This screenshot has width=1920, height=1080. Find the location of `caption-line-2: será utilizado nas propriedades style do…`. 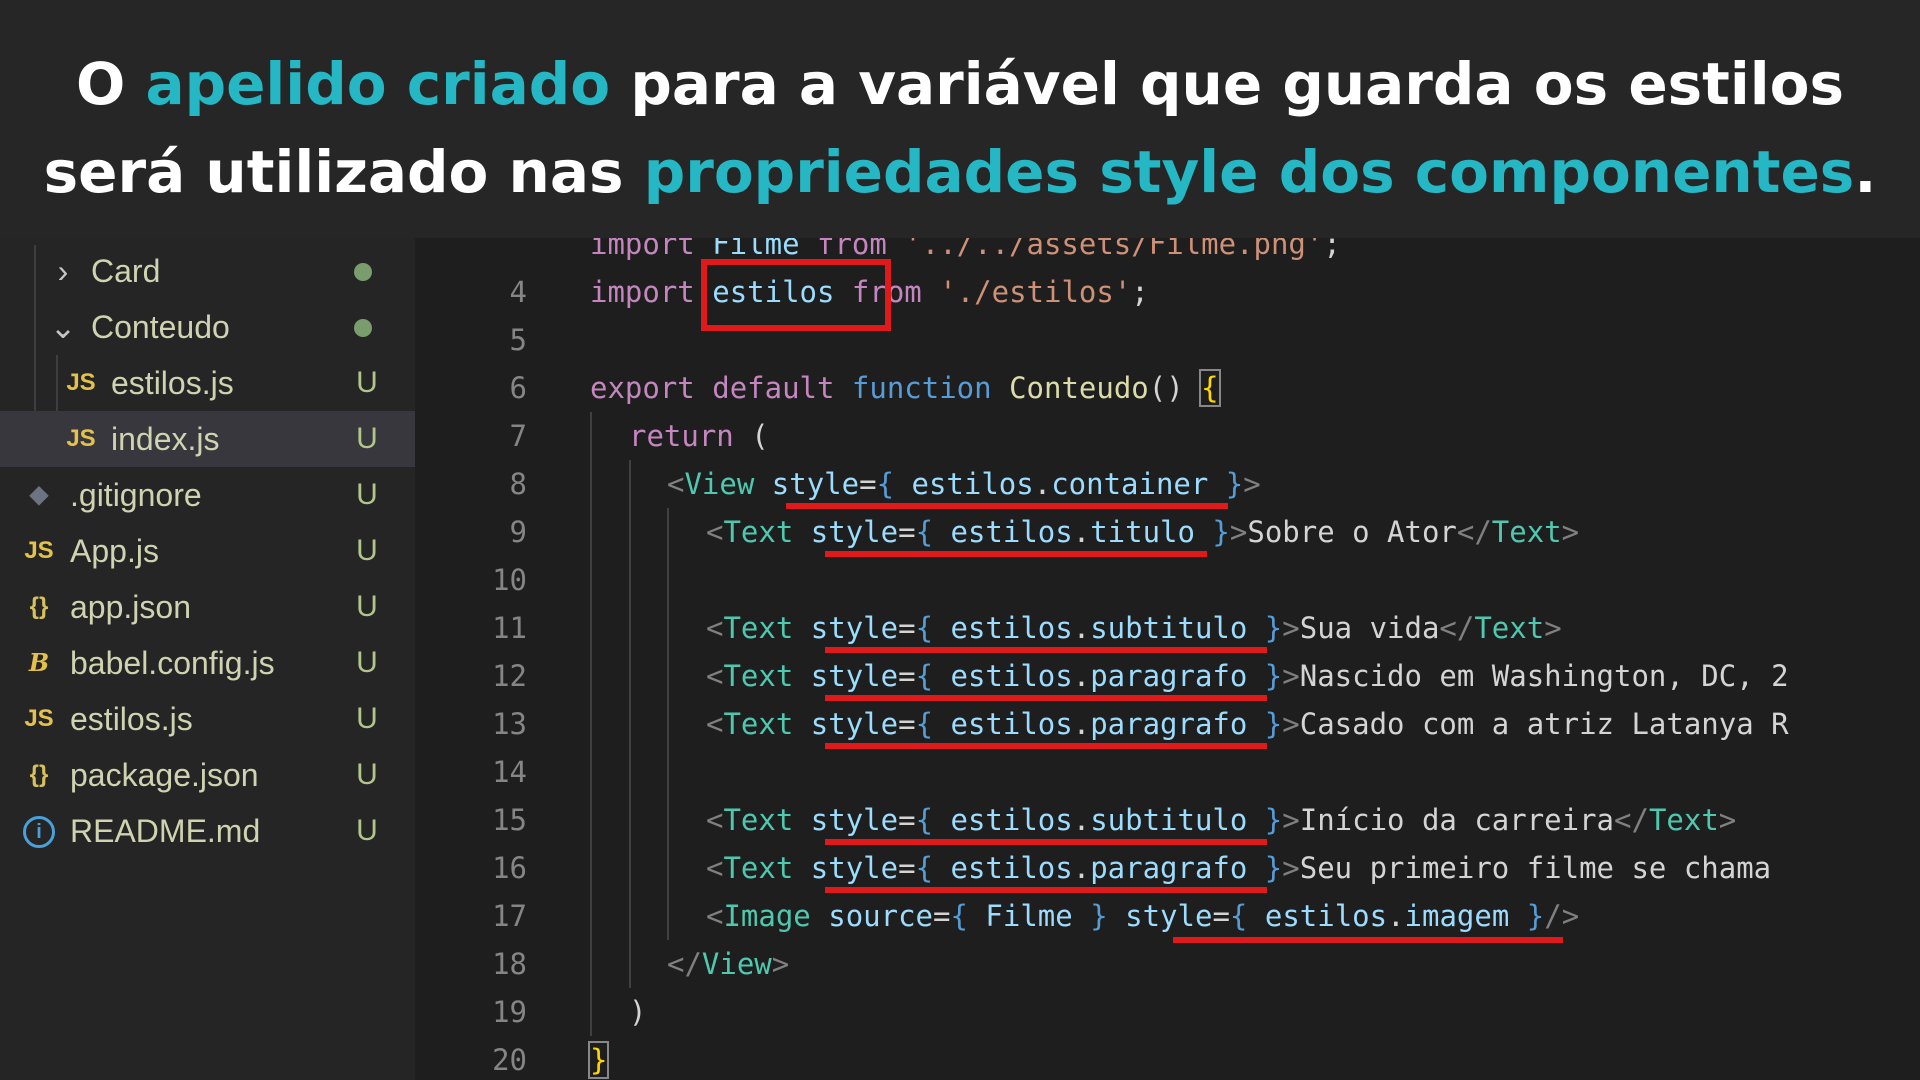

caption-line-2: será utilizado nas propriedades style do… is located at coordinates (960, 172).